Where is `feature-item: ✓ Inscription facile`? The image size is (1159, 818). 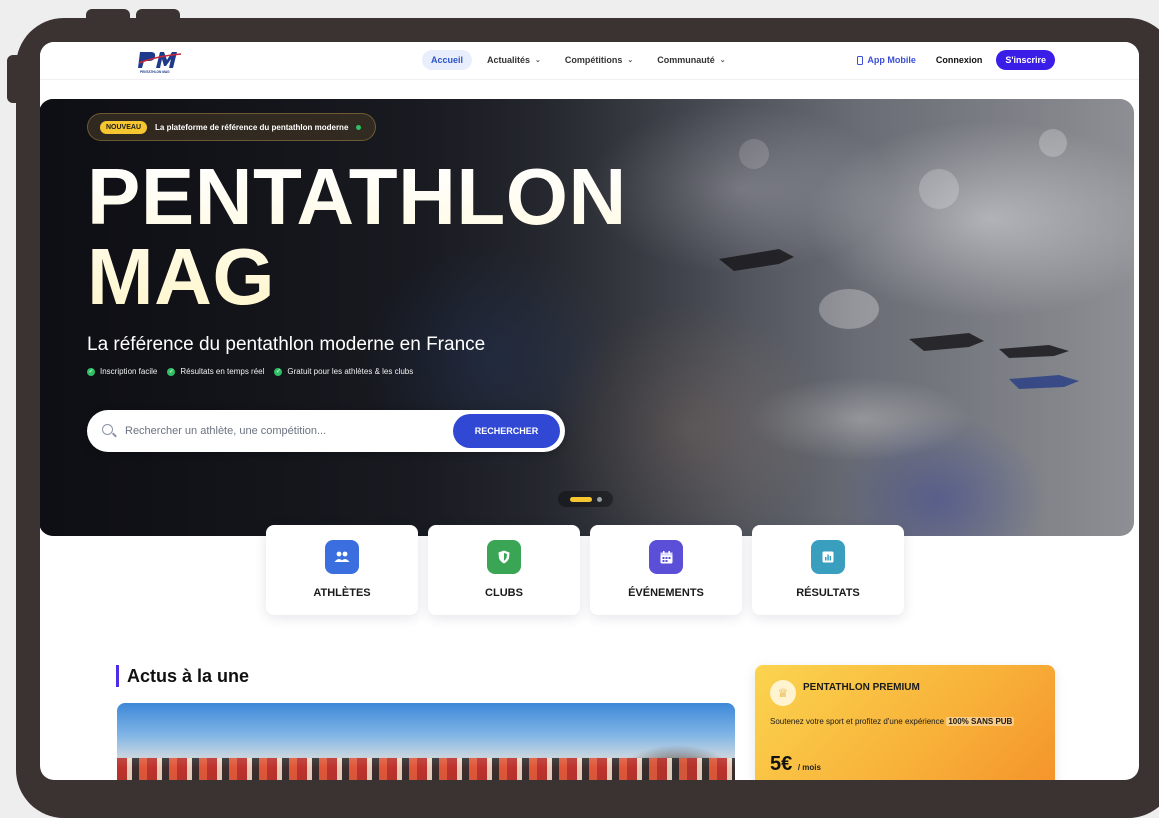
feature-item: ✓ Inscription facile is located at coordinates (122, 371).